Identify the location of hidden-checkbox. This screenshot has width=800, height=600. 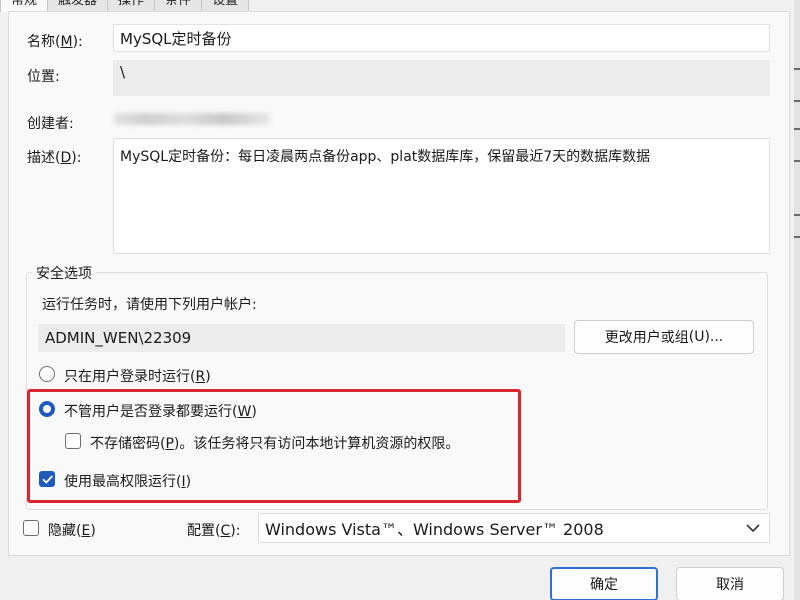
(31, 528).